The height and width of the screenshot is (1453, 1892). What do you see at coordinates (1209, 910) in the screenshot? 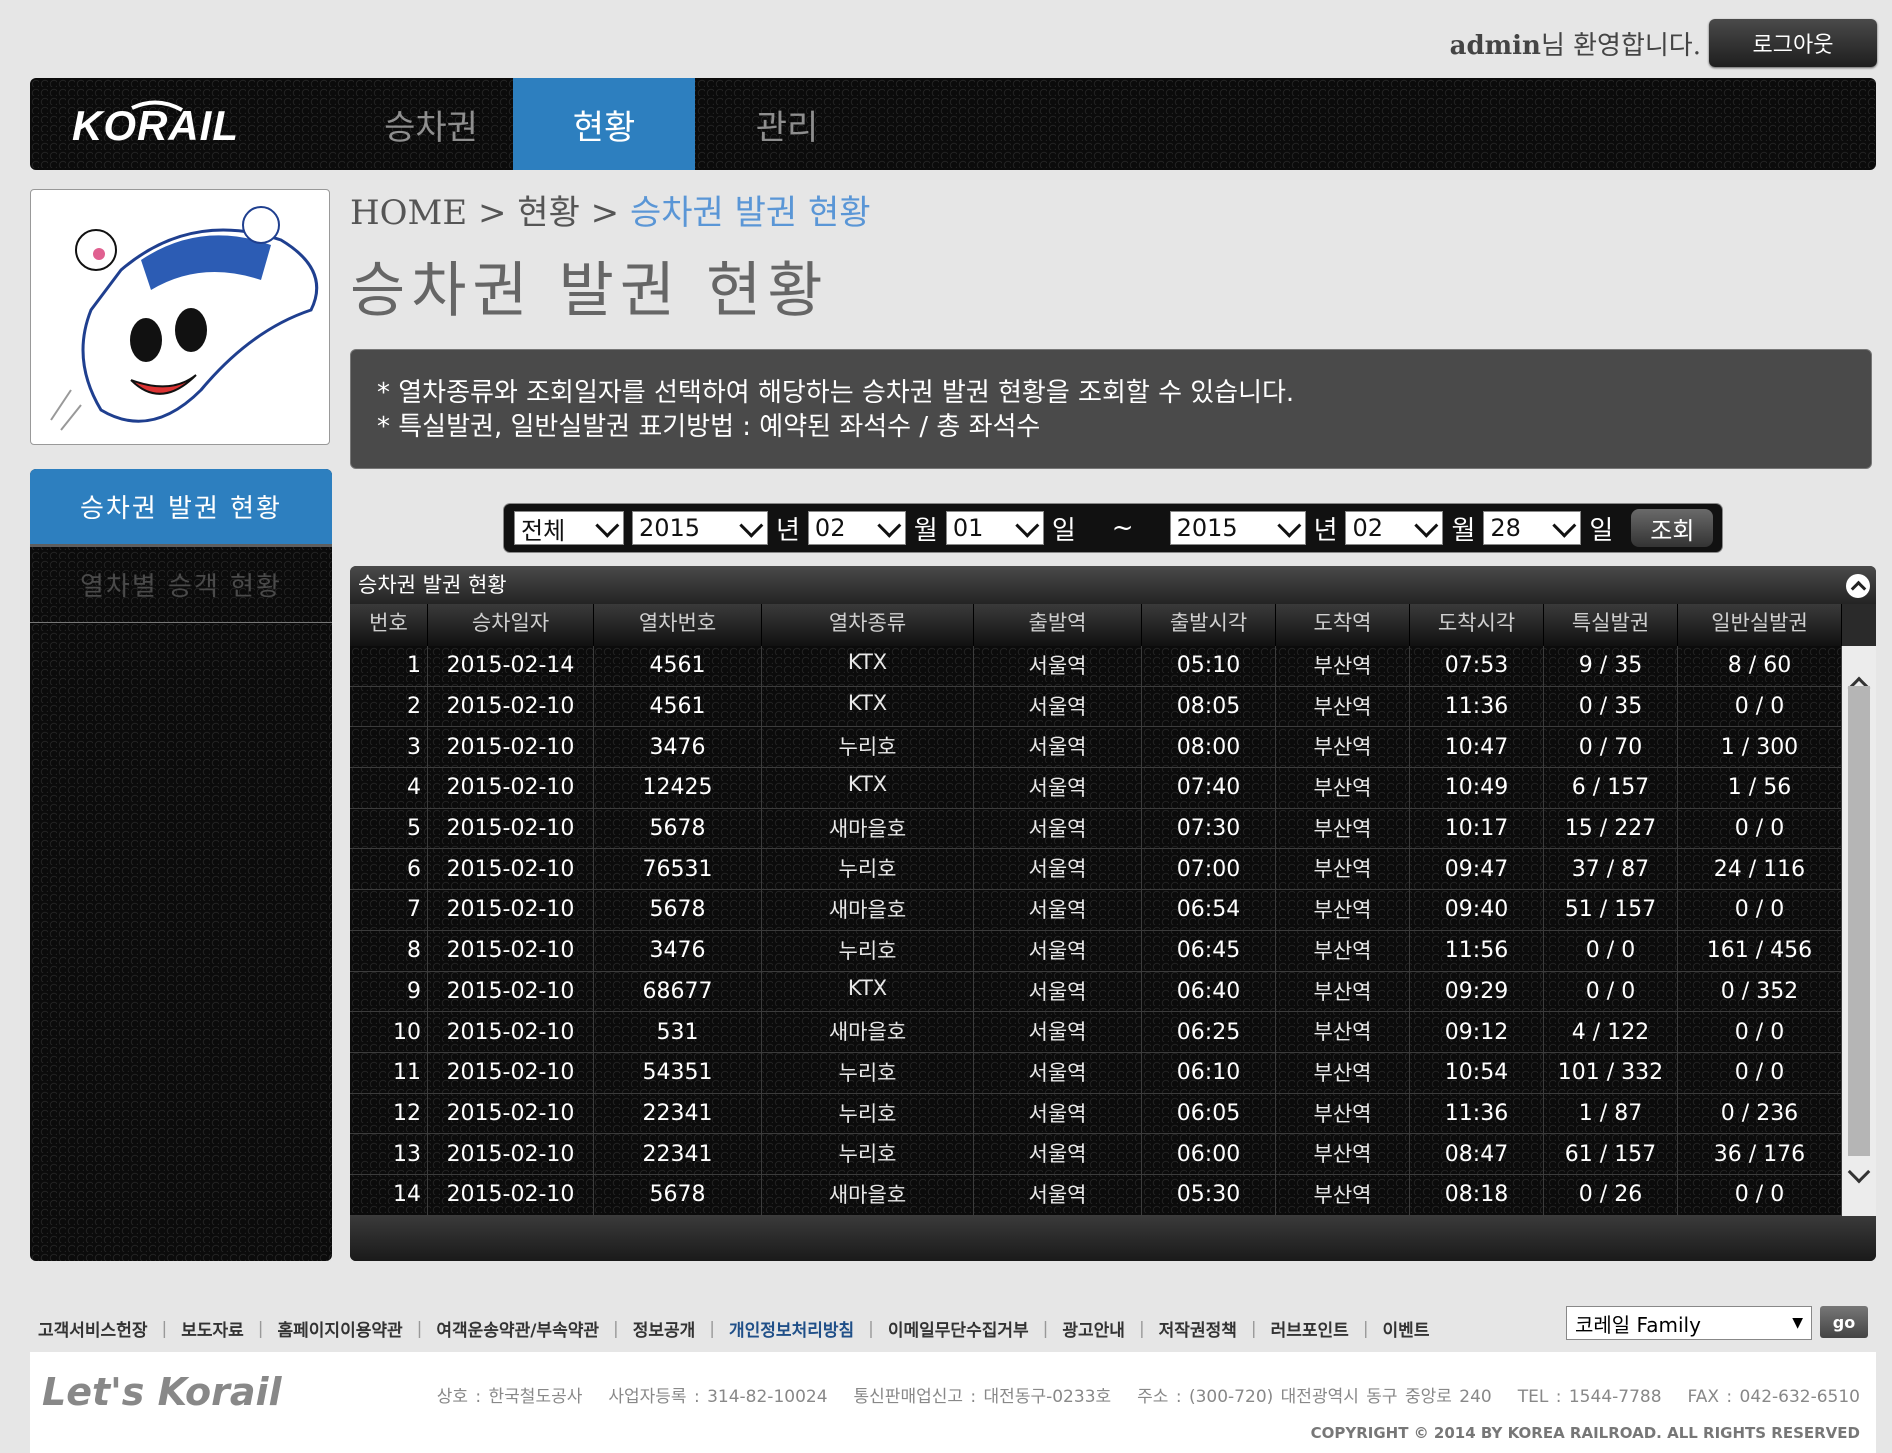
I see `cell-departure-time: 06:54` at bounding box center [1209, 910].